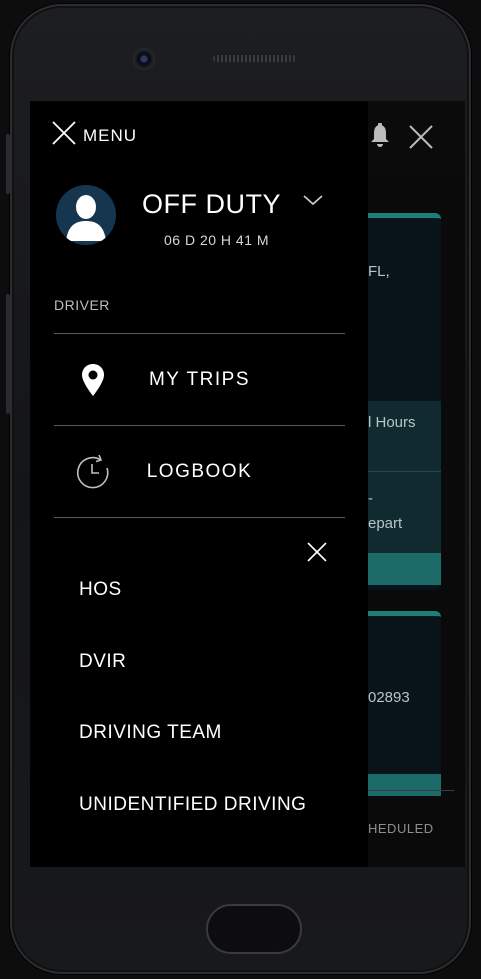 Image resolution: width=481 pixels, height=979 pixels. Describe the element at coordinates (144, 59) in the screenshot. I see `front-camera` at that location.